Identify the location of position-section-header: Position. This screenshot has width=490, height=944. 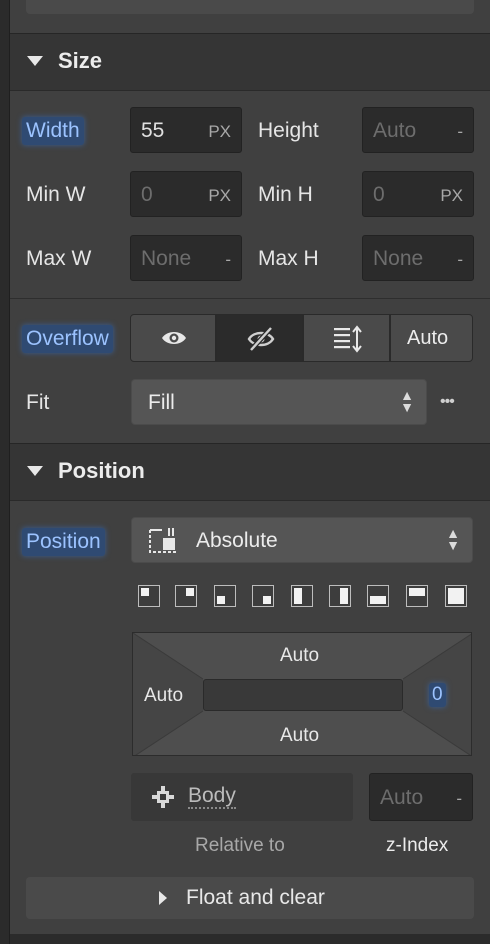
(250, 472).